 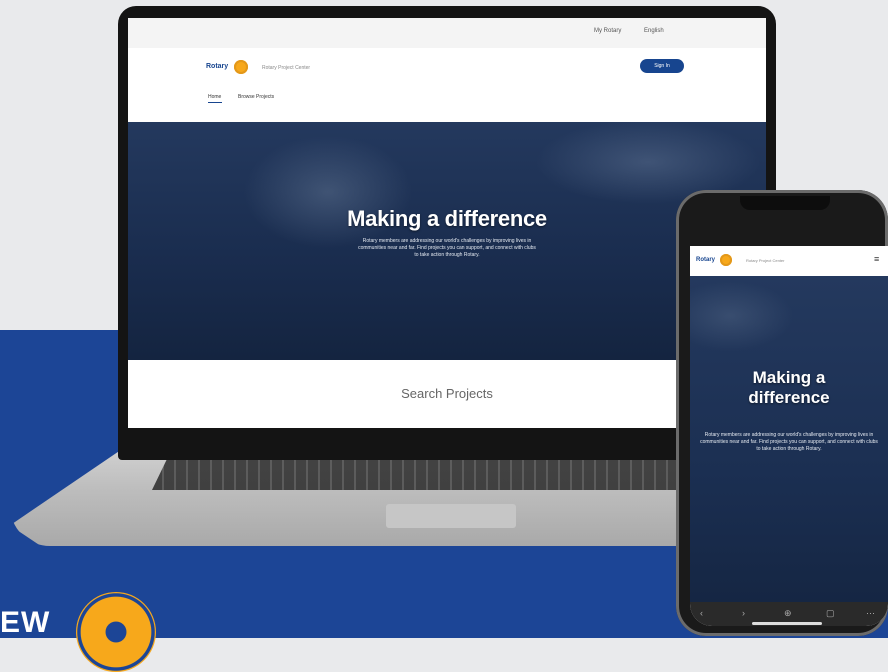 I want to click on sign-in-button: Sign In, so click(x=662, y=66).